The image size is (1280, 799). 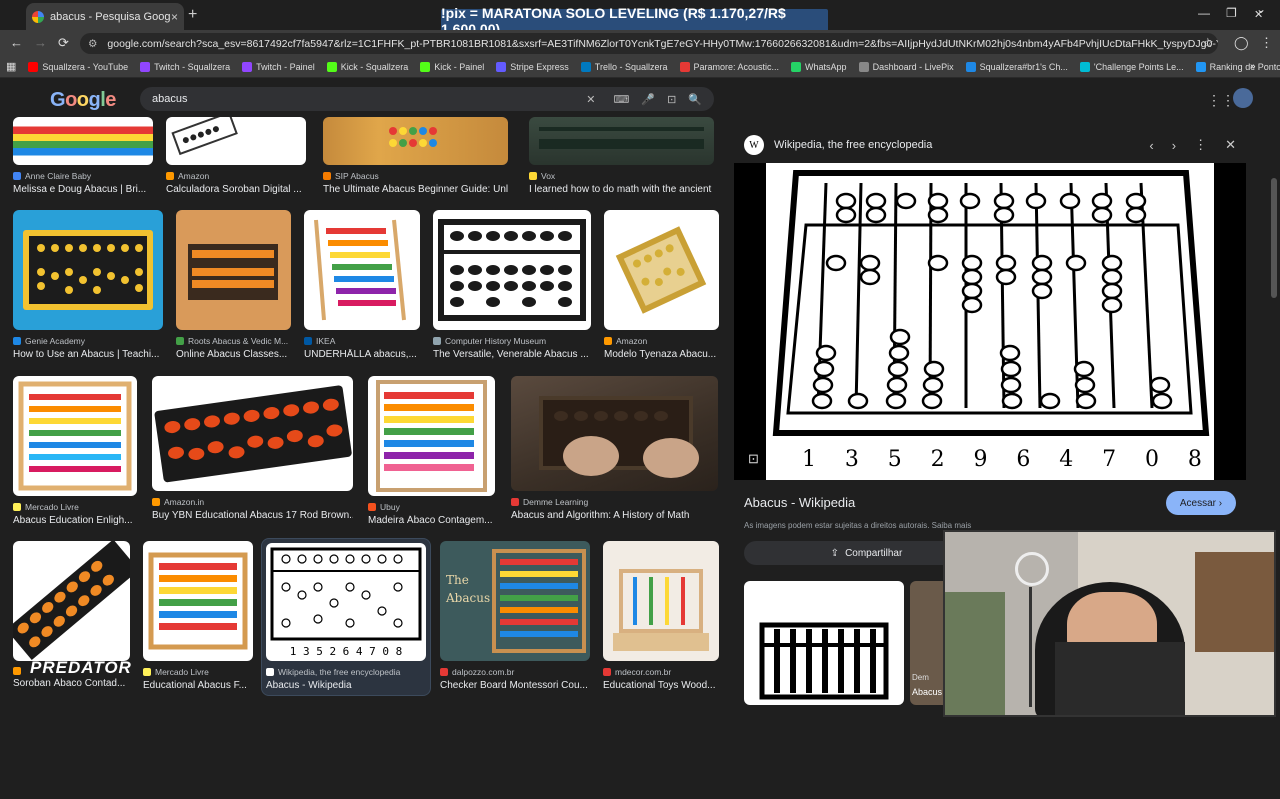 I want to click on new-tab-button: +, so click(x=192, y=15).